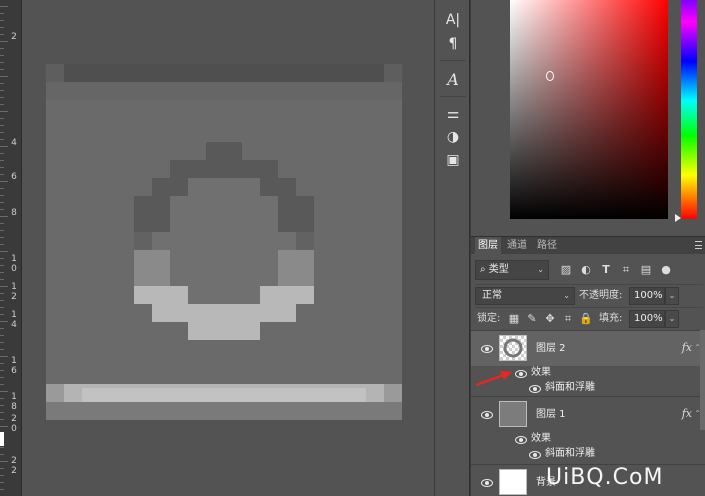 Image resolution: width=705 pixels, height=496 pixels. Describe the element at coordinates (488, 246) in the screenshot. I see `tab-layers: 图层` at that location.